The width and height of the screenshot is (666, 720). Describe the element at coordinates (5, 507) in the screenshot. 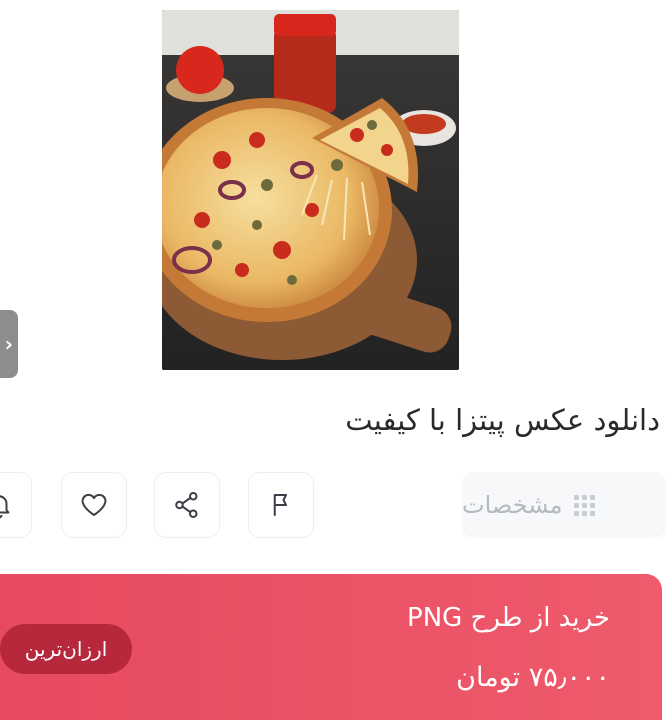

I see `bell-icon` at that location.